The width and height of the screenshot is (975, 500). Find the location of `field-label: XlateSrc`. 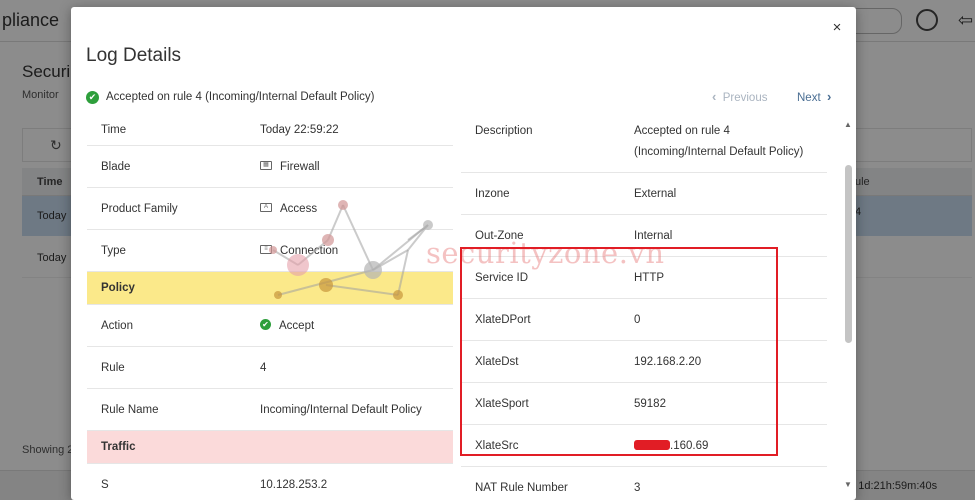

field-label: XlateSrc is located at coordinates (497, 446).